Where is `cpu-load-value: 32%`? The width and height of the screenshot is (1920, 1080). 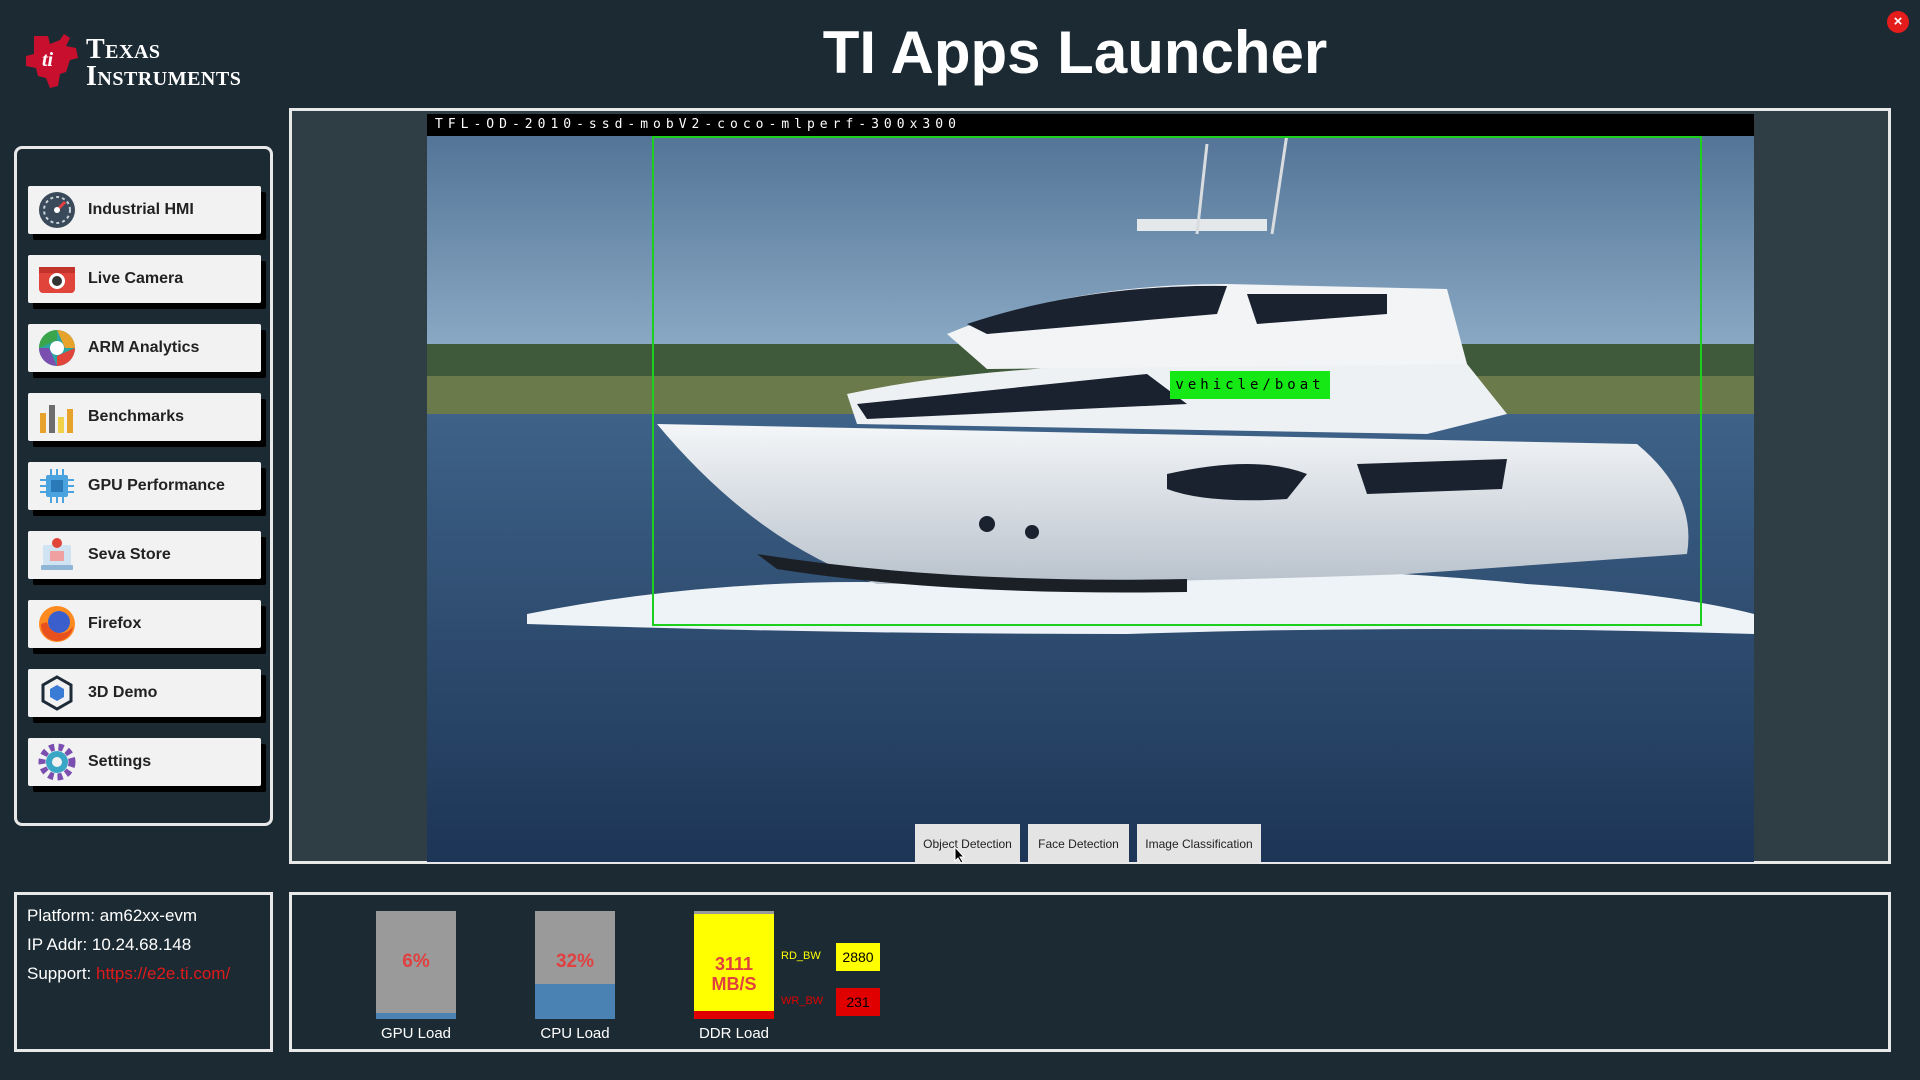 cpu-load-value: 32% is located at coordinates (575, 961).